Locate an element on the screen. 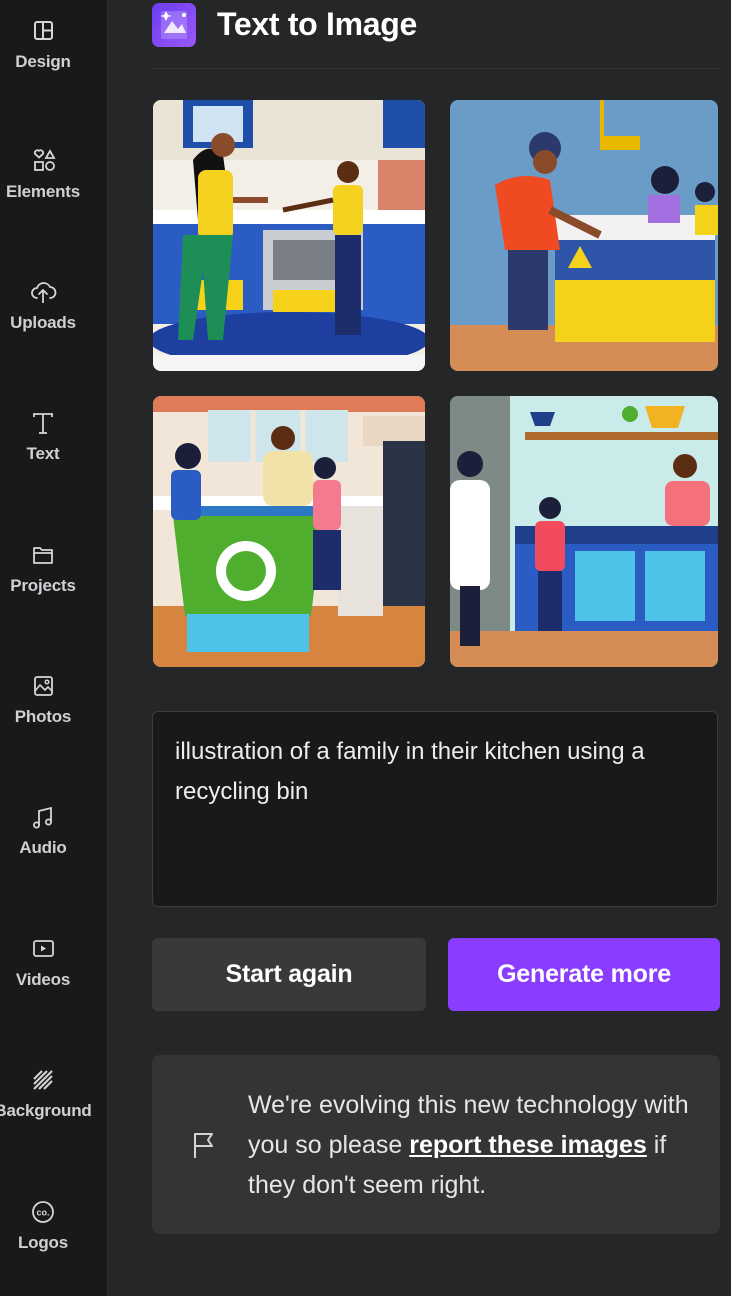 This screenshot has height=1296, width=731. logo-badge-icon: co. is located at coordinates (43, 1212).